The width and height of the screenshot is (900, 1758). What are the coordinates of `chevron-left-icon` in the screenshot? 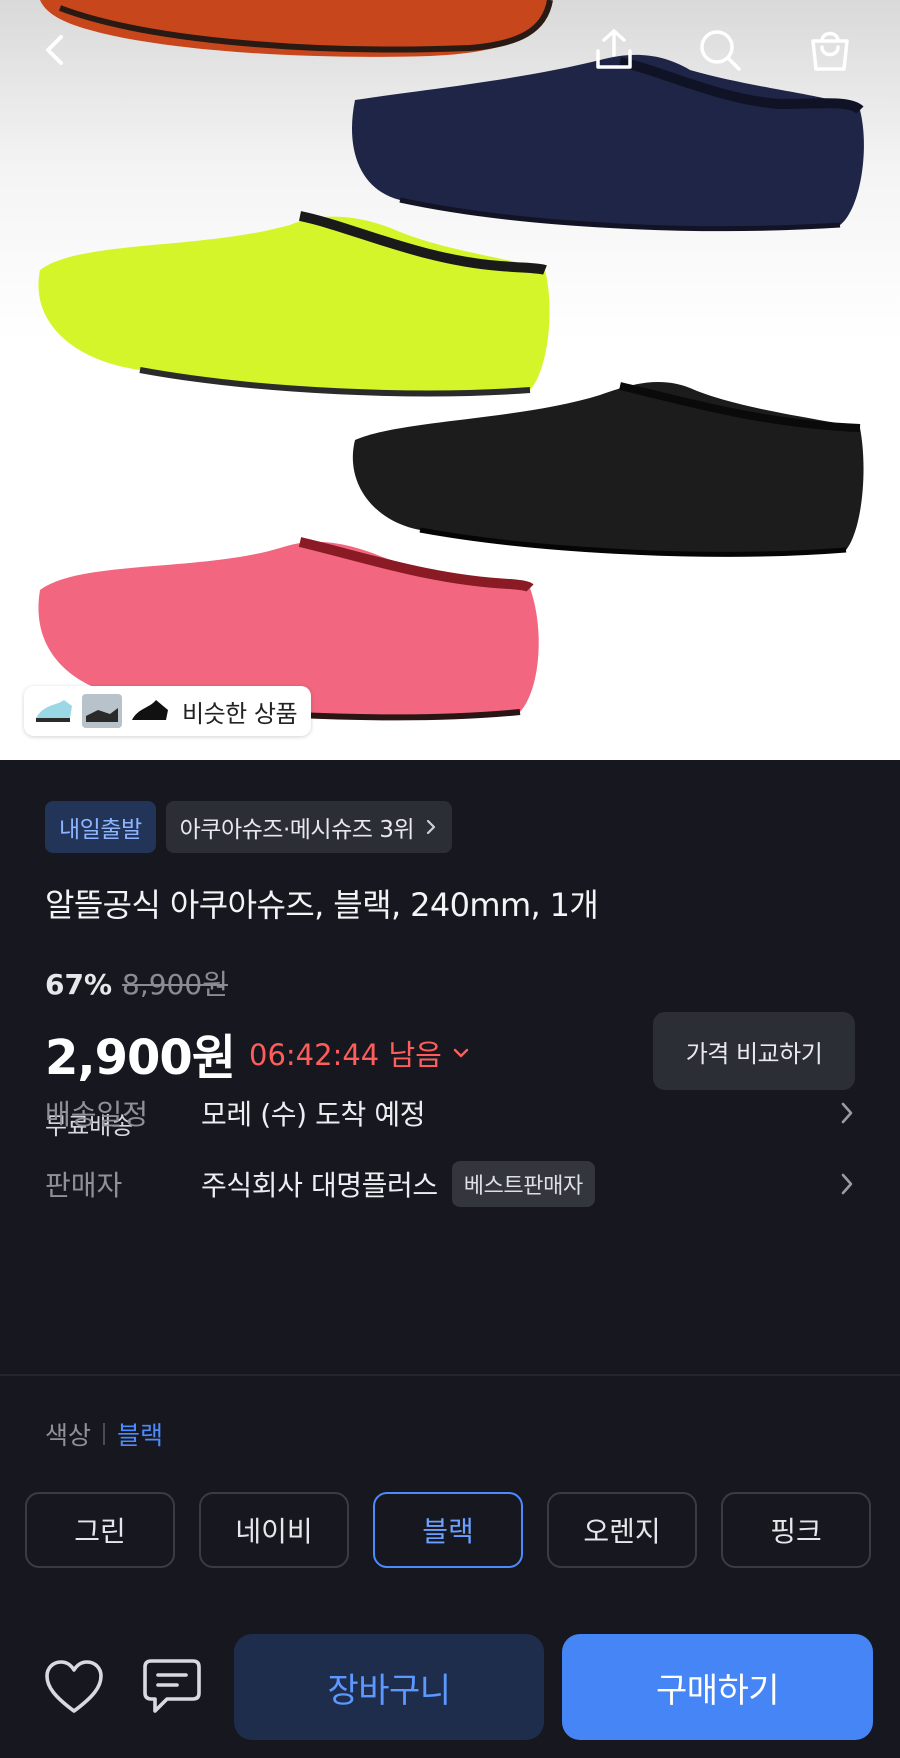 It's located at (54, 50).